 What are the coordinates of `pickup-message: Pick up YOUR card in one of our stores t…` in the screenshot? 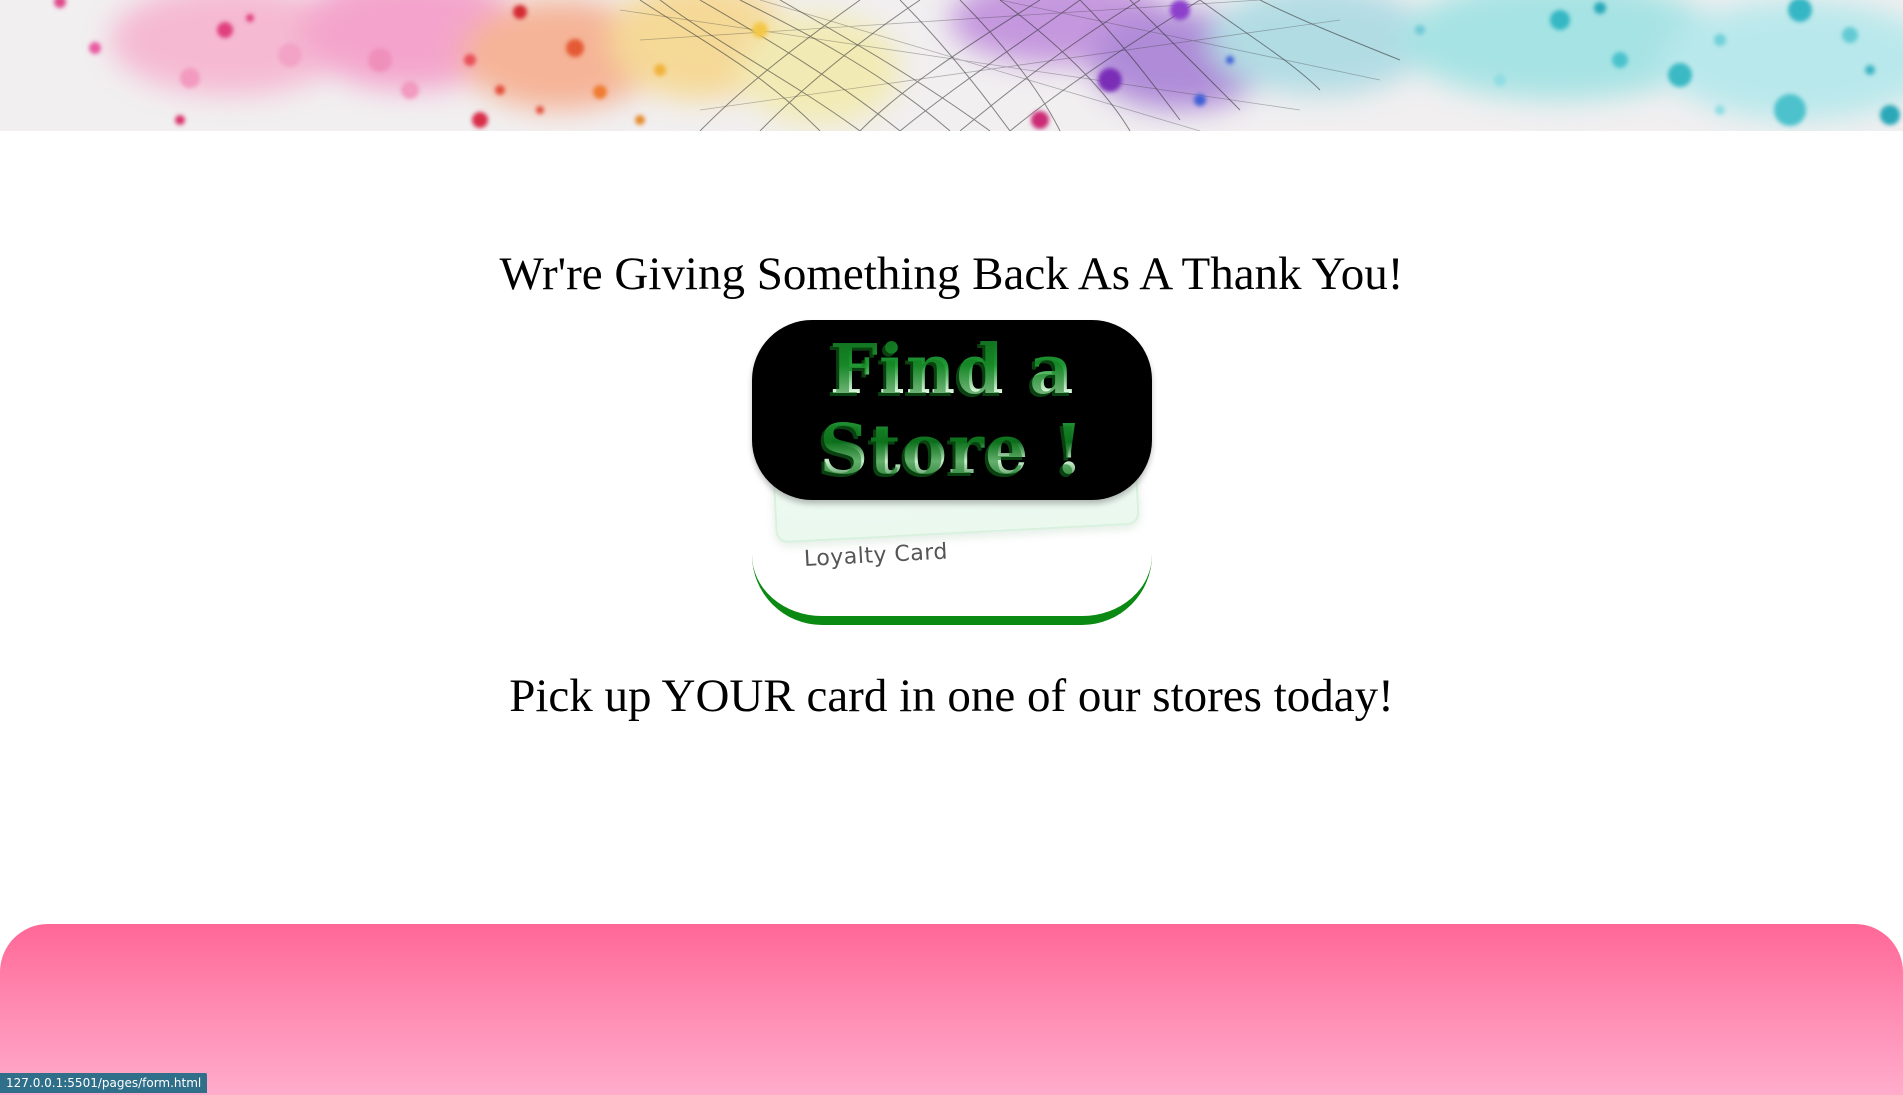 It's located at (951, 696).